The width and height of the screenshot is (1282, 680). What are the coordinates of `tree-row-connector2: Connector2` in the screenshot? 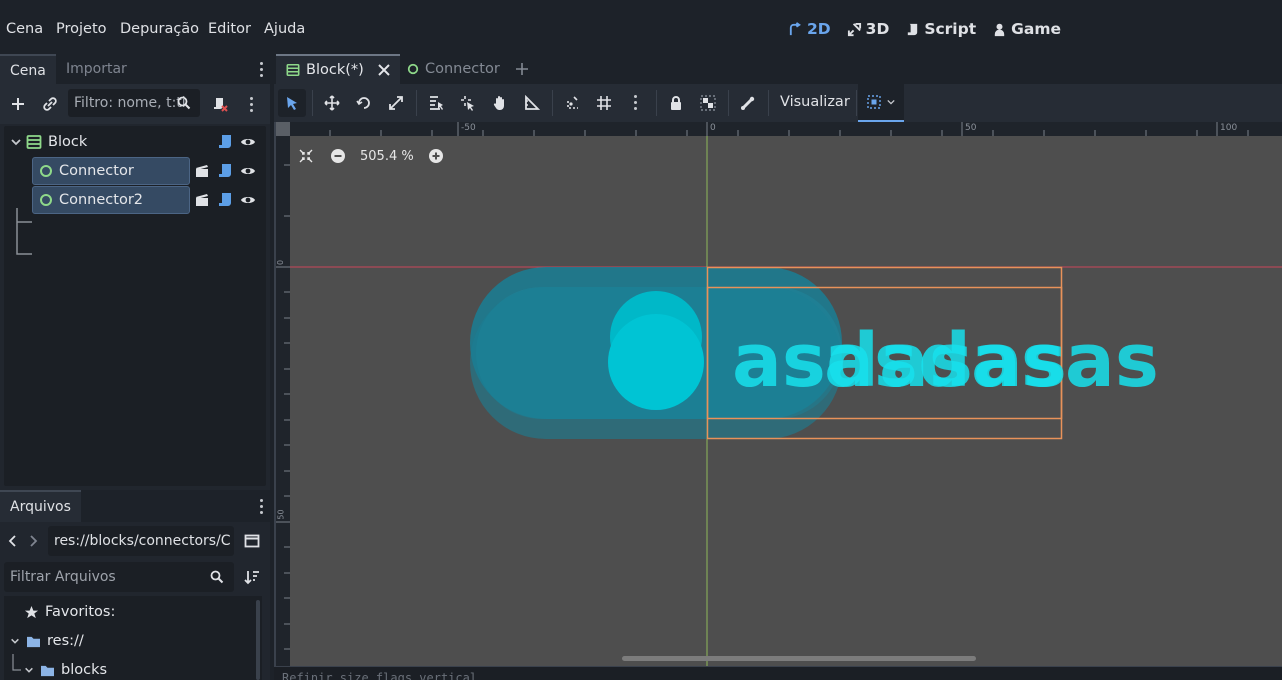 It's located at (111, 200).